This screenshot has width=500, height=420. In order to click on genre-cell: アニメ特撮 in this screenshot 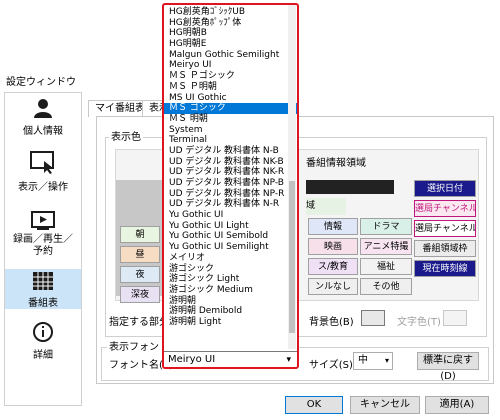, I will do `click(386, 246)`.